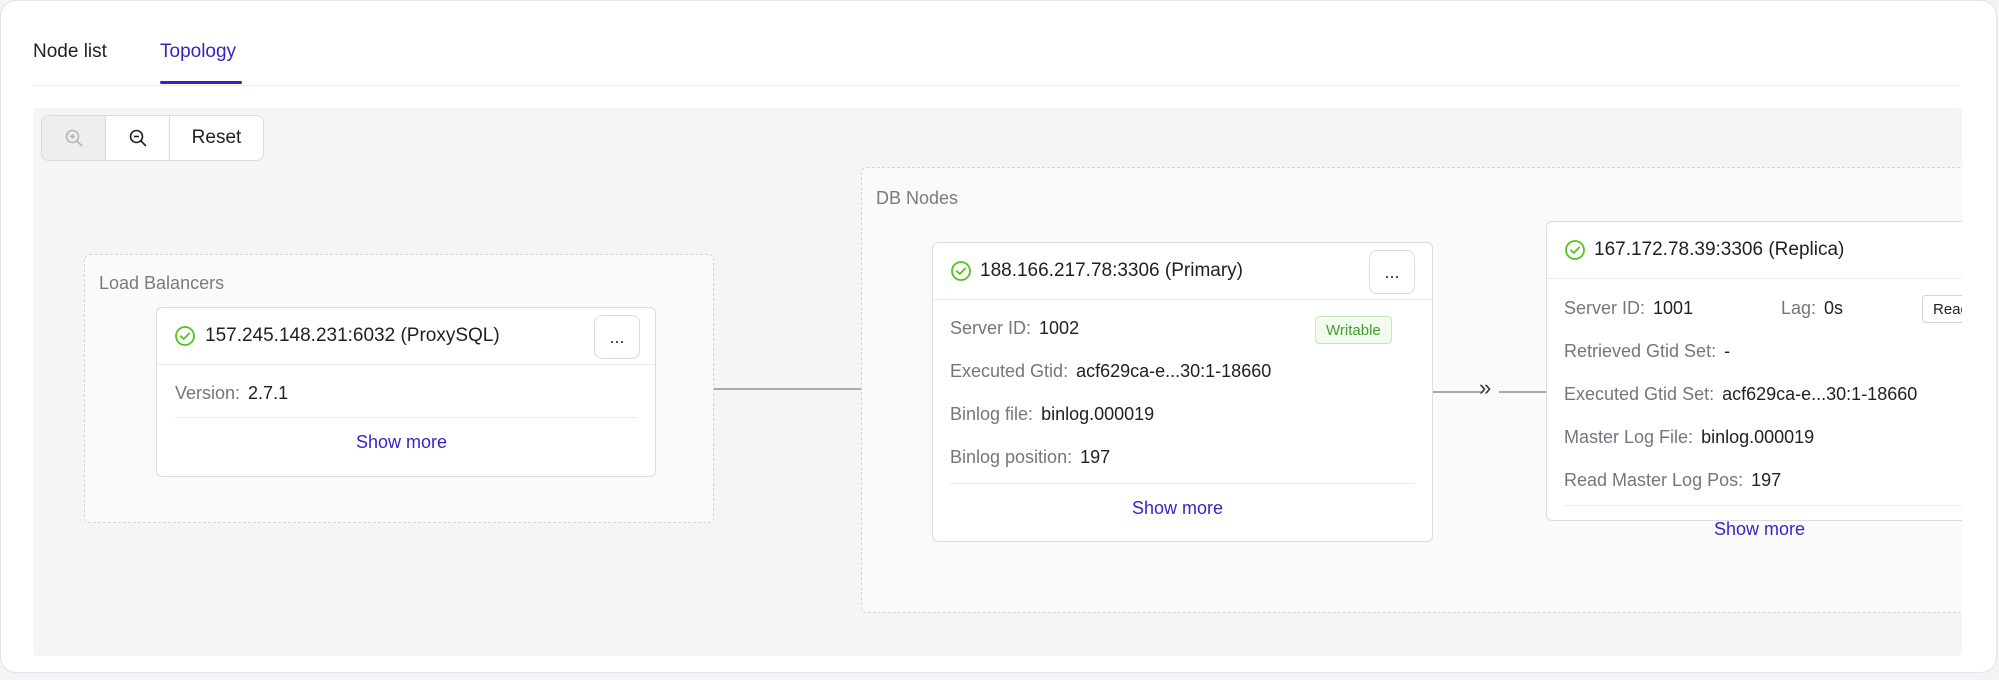 The width and height of the screenshot is (1999, 680). Describe the element at coordinates (787, 389) in the screenshot. I see `connector-line` at that location.